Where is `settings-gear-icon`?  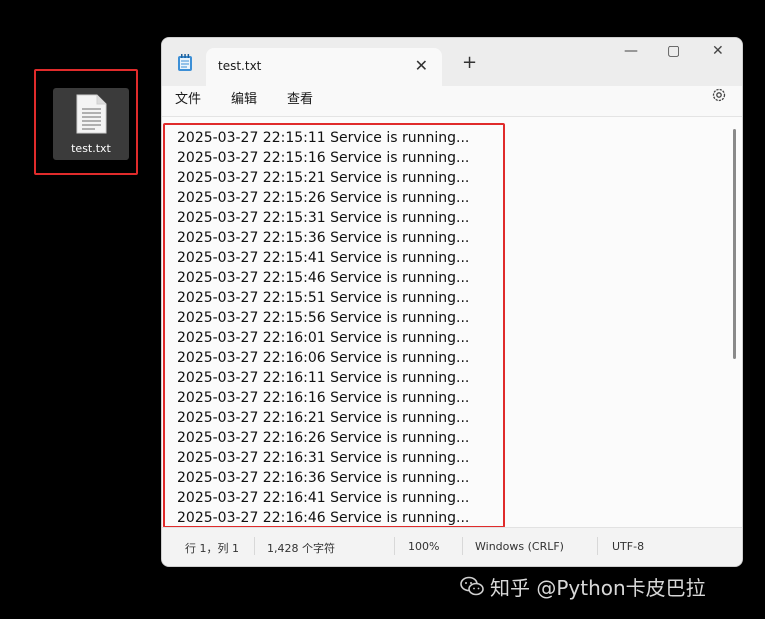 settings-gear-icon is located at coordinates (719, 95).